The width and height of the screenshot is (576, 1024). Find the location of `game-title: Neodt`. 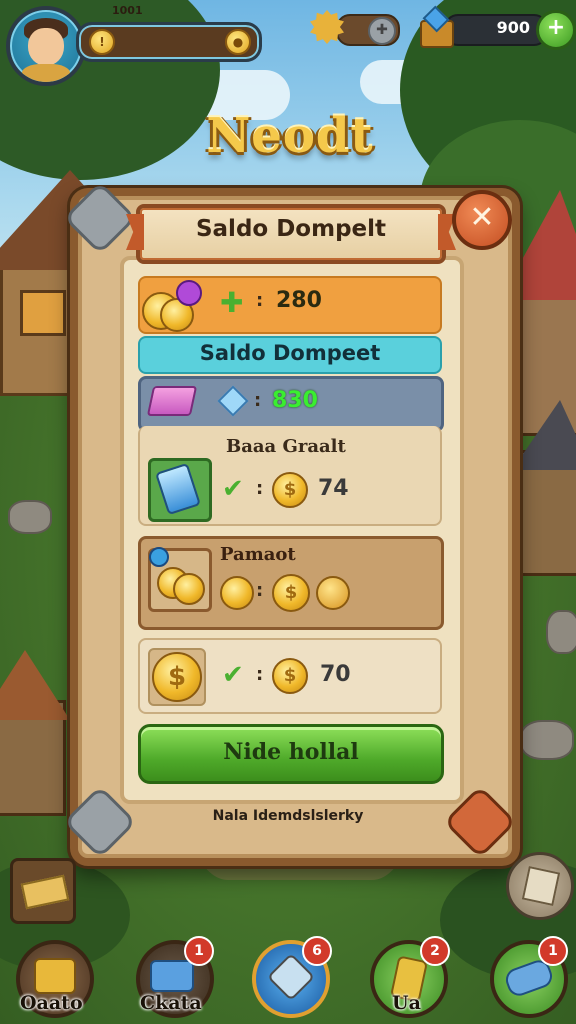

game-title: Neodt is located at coordinates (290, 136).